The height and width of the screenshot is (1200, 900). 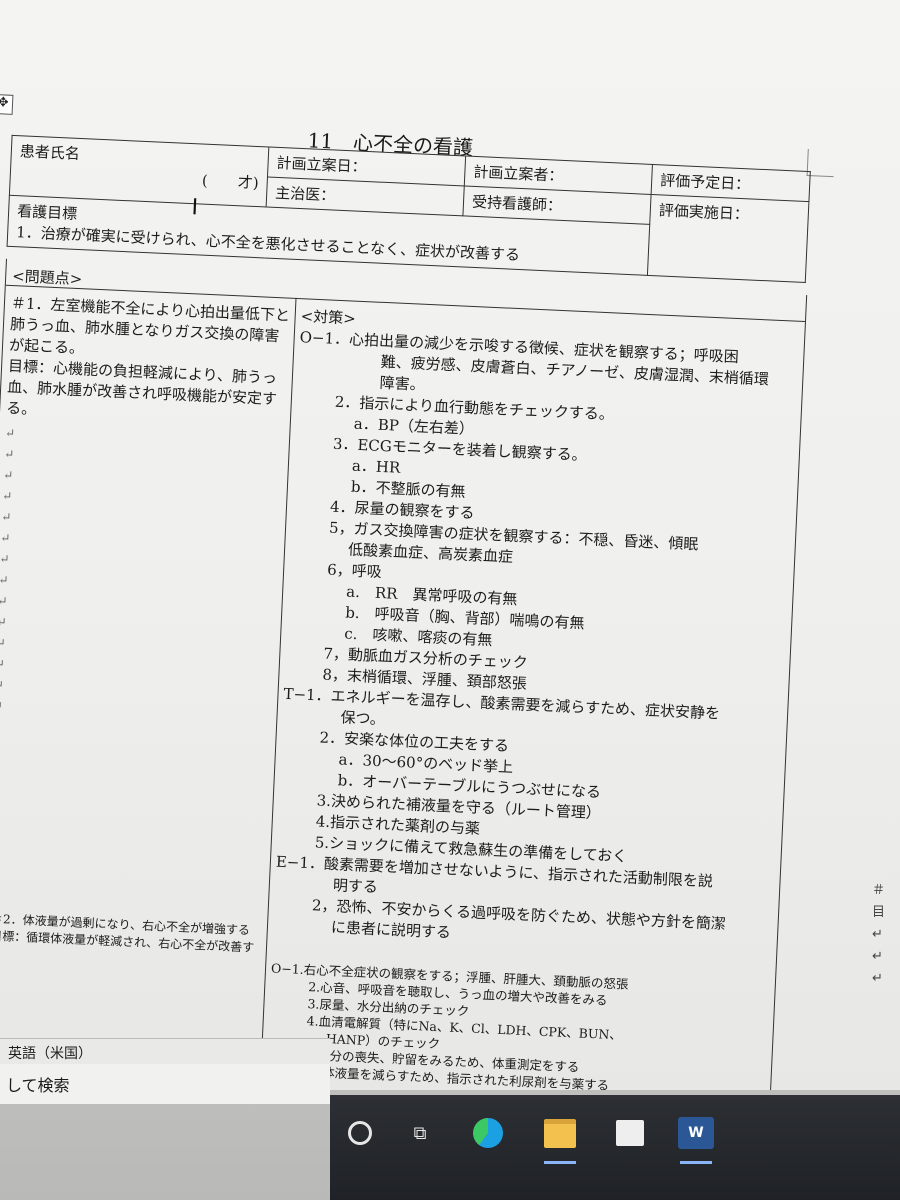 What do you see at coordinates (560, 1162) in the screenshot?
I see `file-explorer-active-indicator` at bounding box center [560, 1162].